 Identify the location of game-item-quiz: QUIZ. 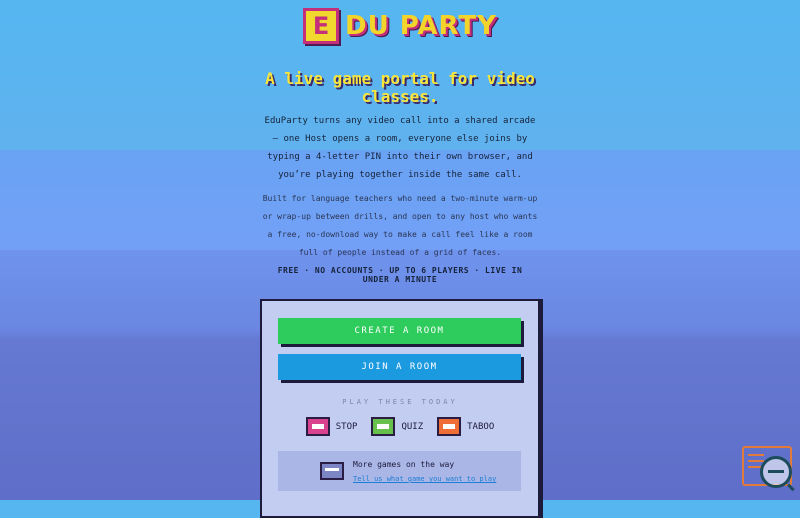
(397, 426).